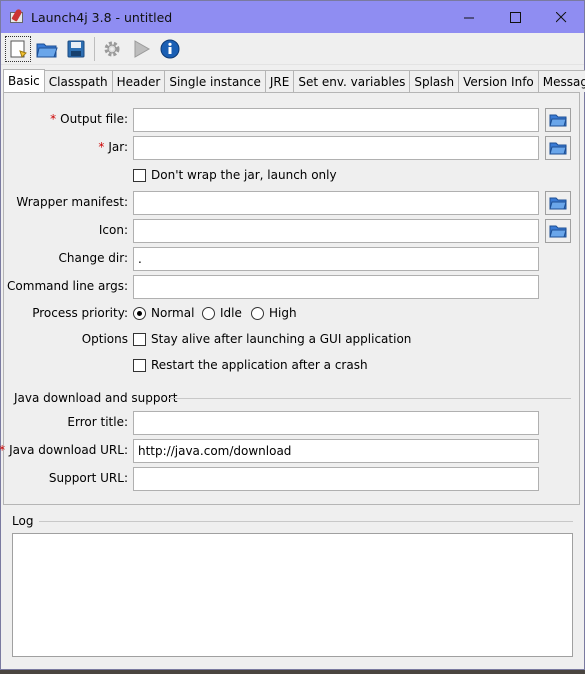 The height and width of the screenshot is (674, 585). I want to click on tab-messages: Messages, so click(561, 81).